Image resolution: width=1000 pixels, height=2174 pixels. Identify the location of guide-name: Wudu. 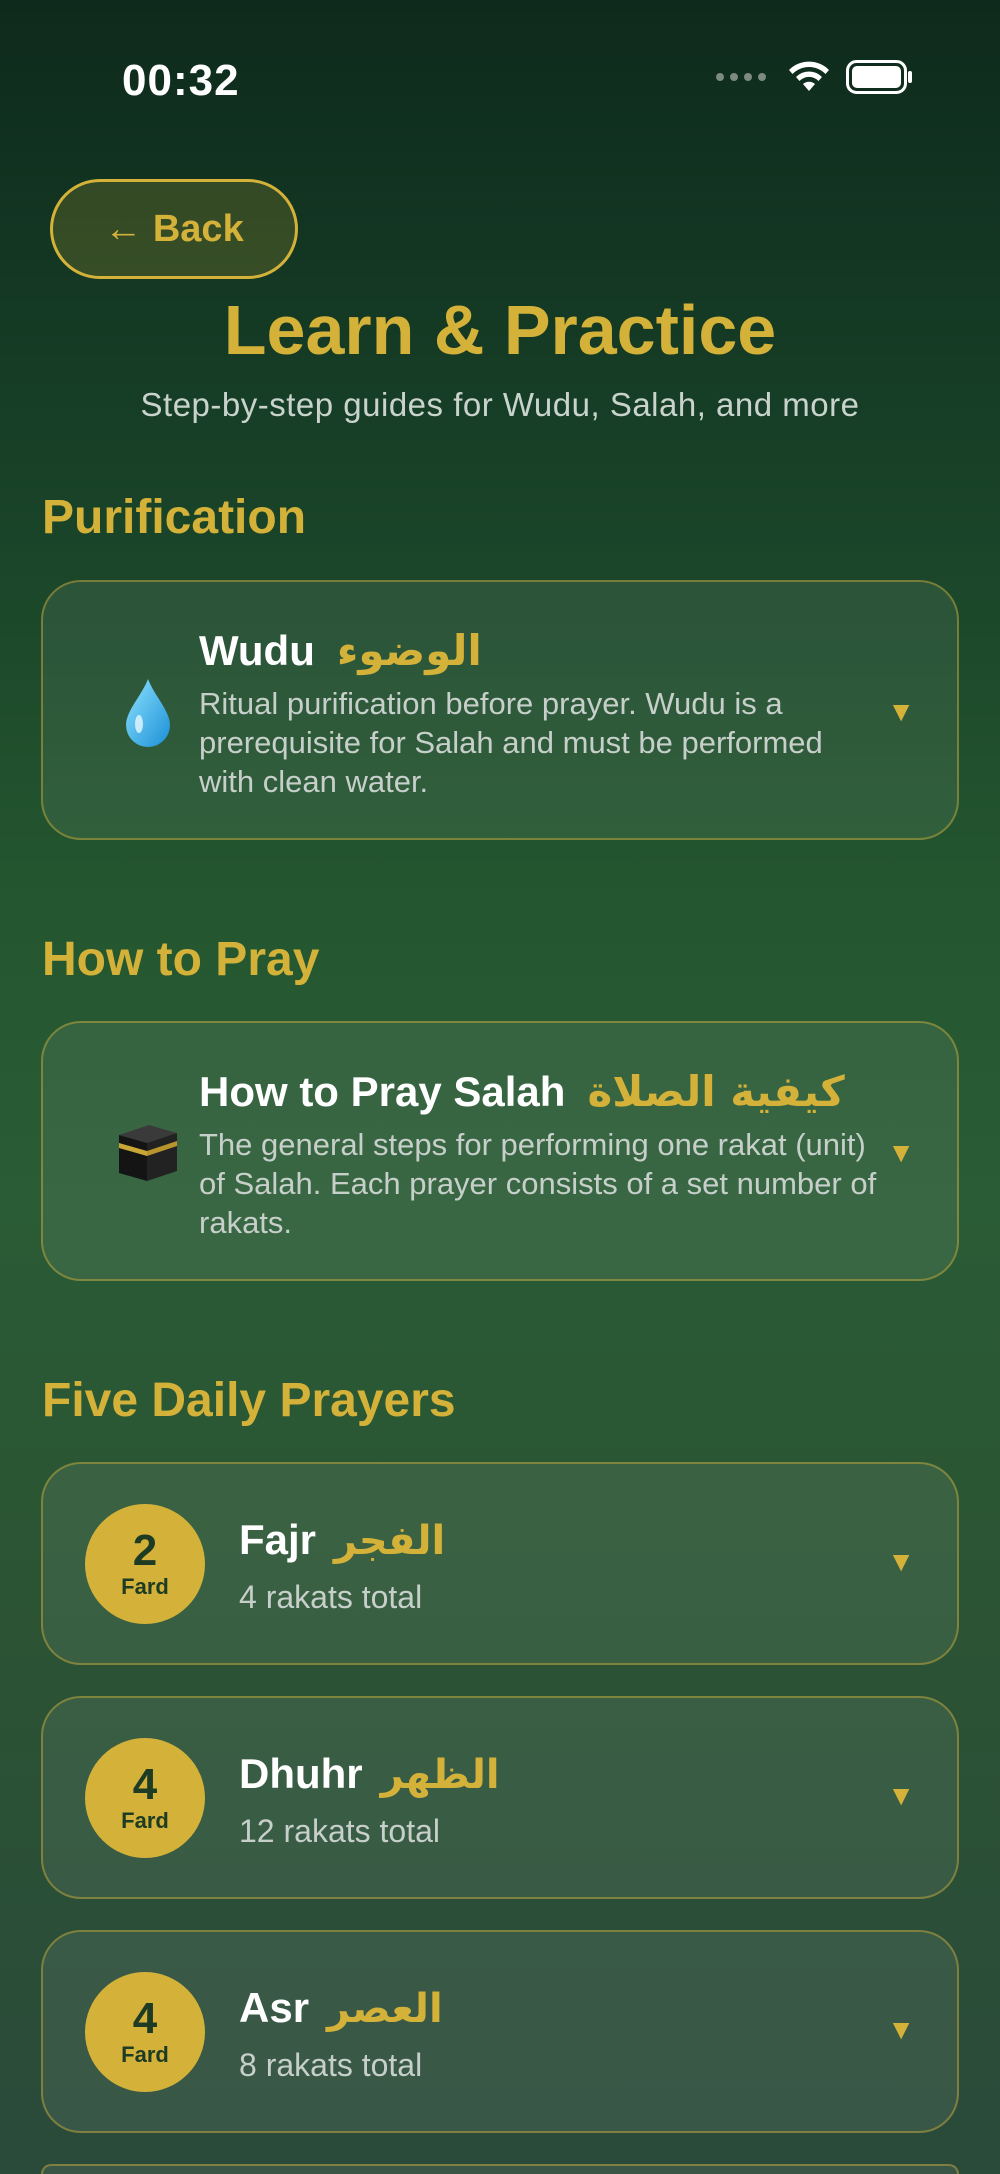
(257, 650).